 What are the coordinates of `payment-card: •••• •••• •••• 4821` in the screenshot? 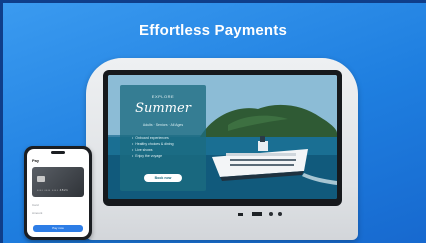 It's located at (58, 182).